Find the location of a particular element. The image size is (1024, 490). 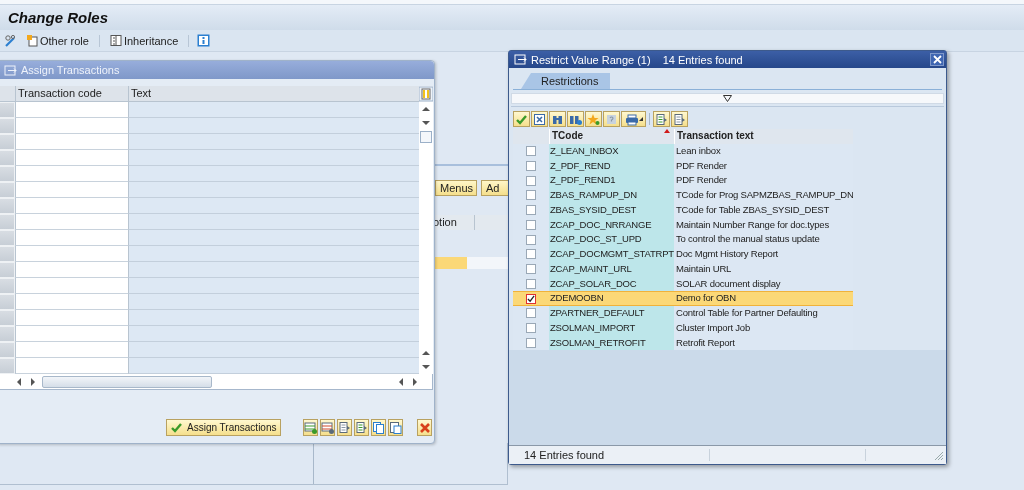

table-cell: ZPARTNER_DEFAULT is located at coordinates (611, 313).